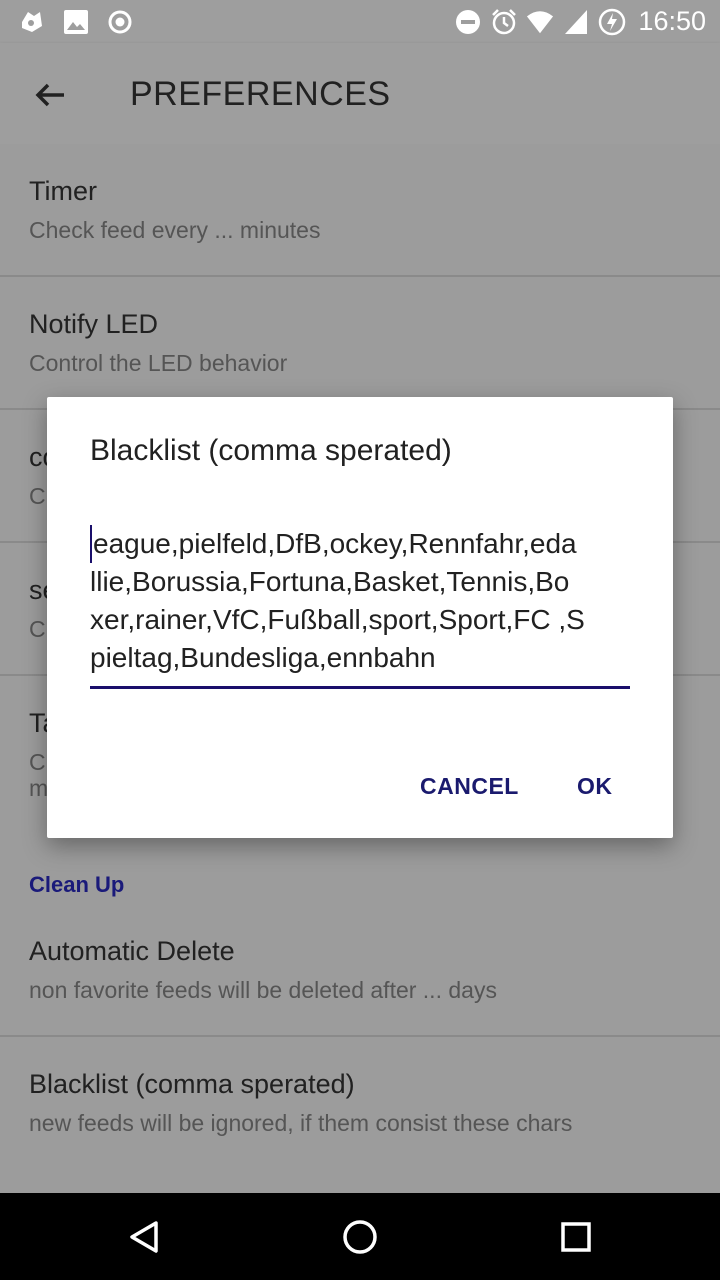 The width and height of the screenshot is (720, 1280). I want to click on alarm-icon, so click(504, 22).